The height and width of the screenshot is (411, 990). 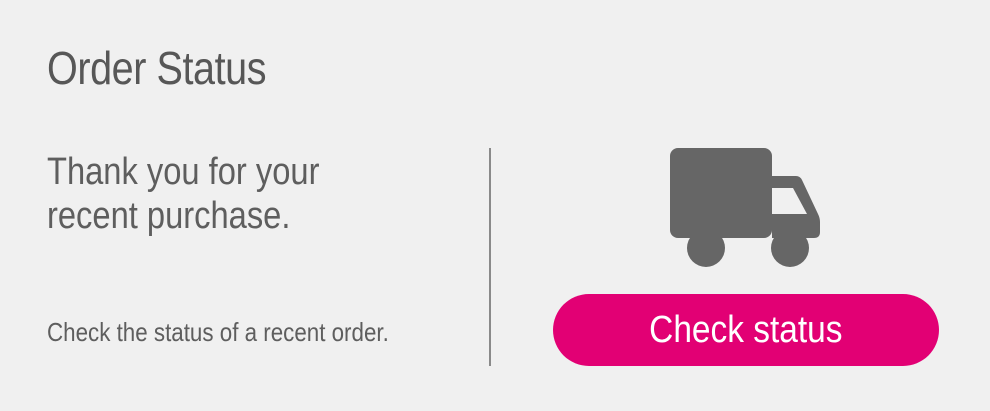 I want to click on check-status-button: Check status, so click(x=746, y=330).